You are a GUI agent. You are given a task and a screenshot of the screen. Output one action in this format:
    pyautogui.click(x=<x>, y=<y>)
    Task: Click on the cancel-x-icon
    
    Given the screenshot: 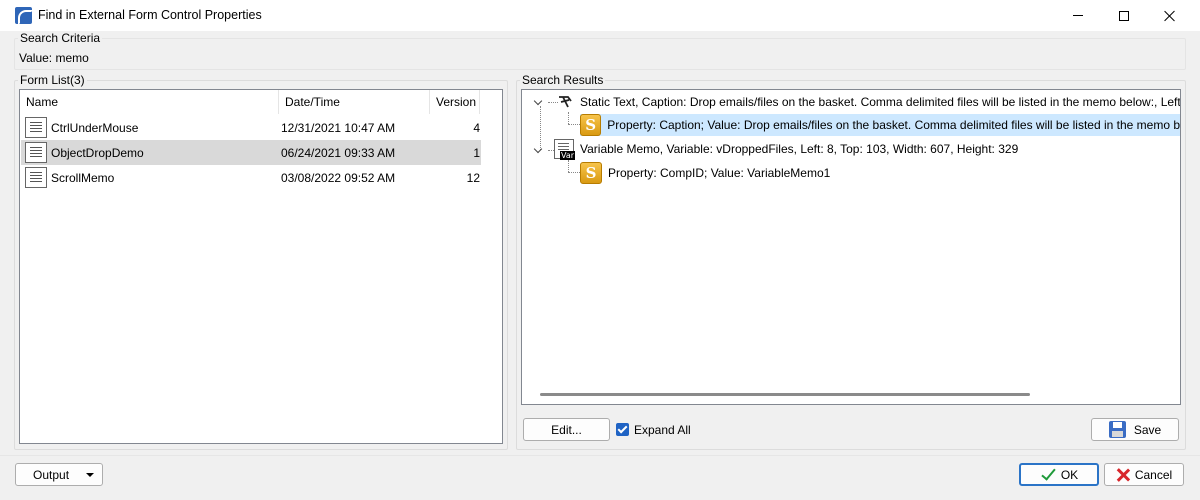 What is the action you would take?
    pyautogui.click(x=1123, y=475)
    